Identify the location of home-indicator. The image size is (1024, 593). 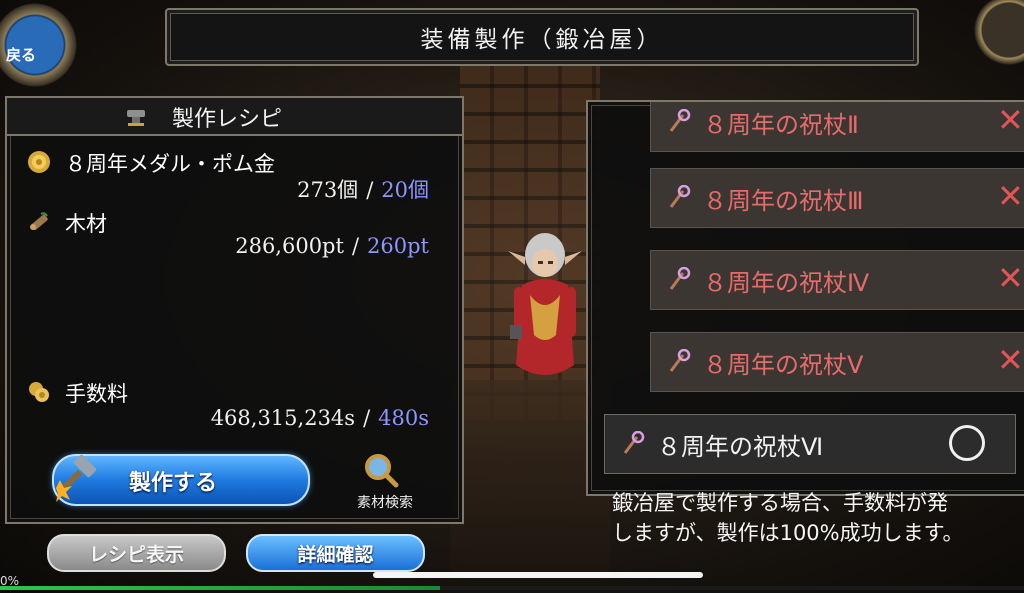
(538, 575).